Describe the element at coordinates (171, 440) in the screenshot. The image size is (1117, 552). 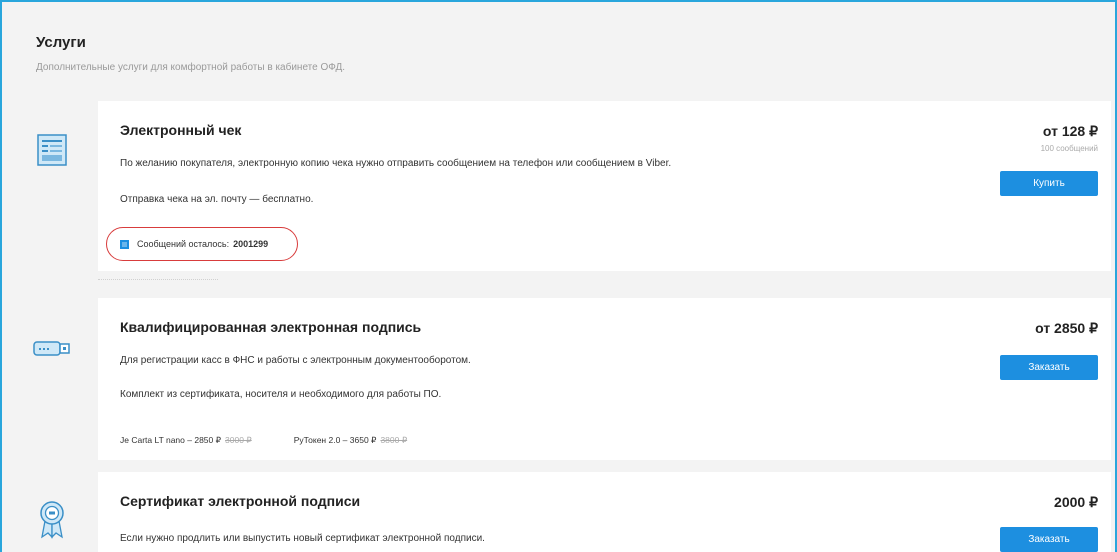
I see `token-label: Je Carta LT nano – 2850 ₽` at that location.